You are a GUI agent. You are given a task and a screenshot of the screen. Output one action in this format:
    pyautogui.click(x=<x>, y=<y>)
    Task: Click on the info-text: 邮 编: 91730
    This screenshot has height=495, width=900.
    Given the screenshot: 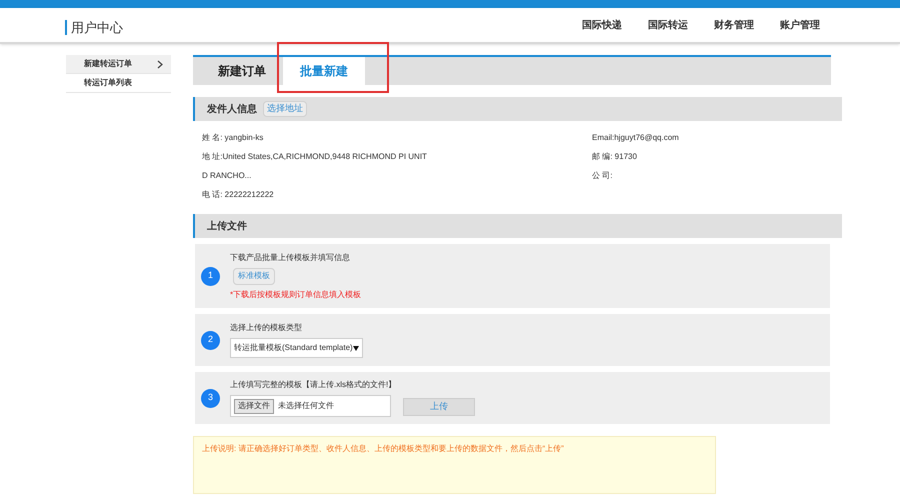 What is the action you would take?
    pyautogui.click(x=615, y=157)
    